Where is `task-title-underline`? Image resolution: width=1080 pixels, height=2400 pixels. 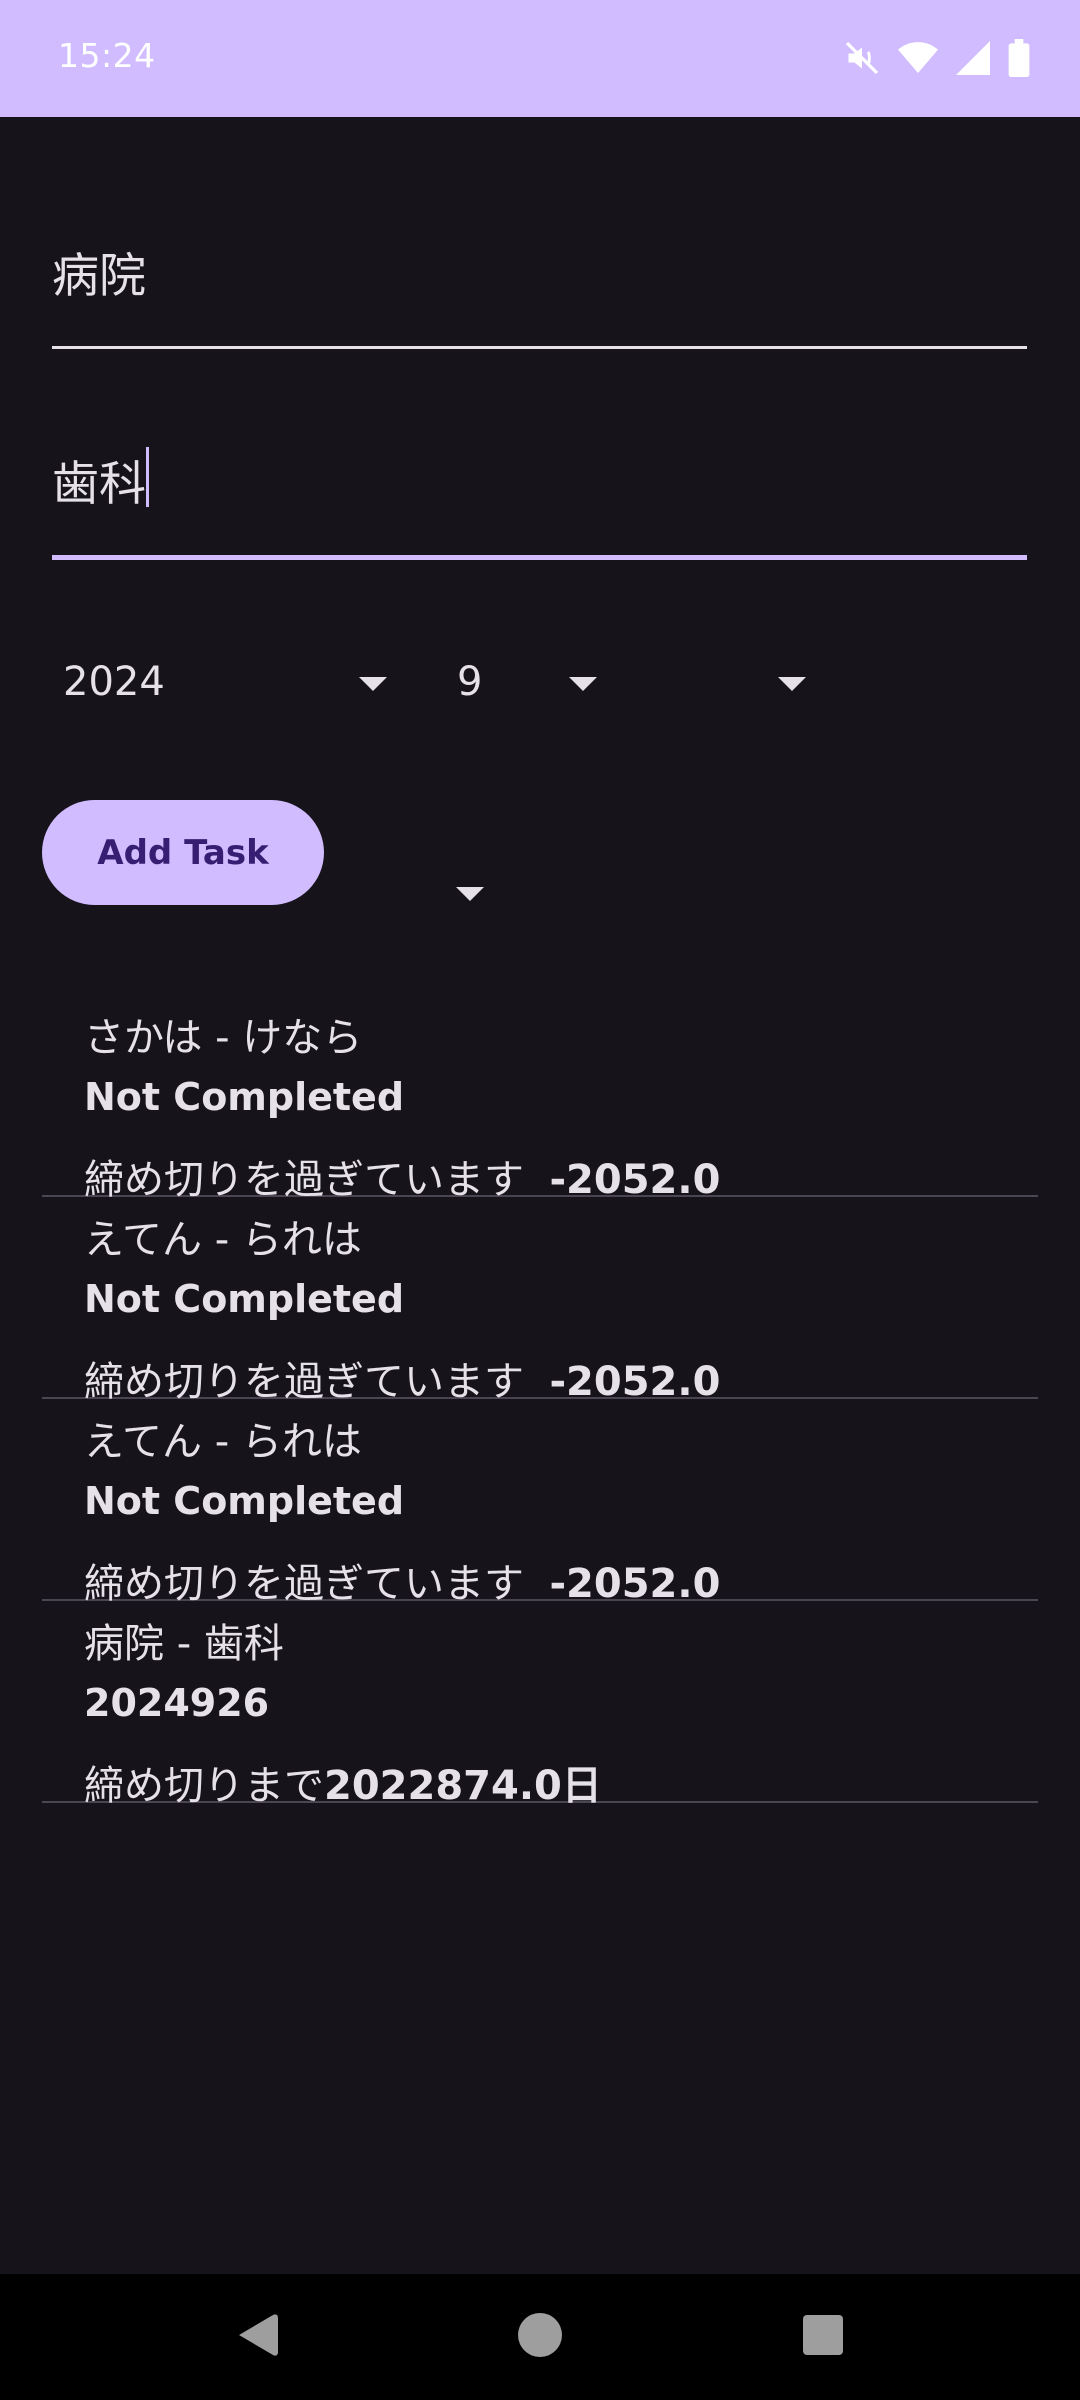
task-title-underline is located at coordinates (539, 347).